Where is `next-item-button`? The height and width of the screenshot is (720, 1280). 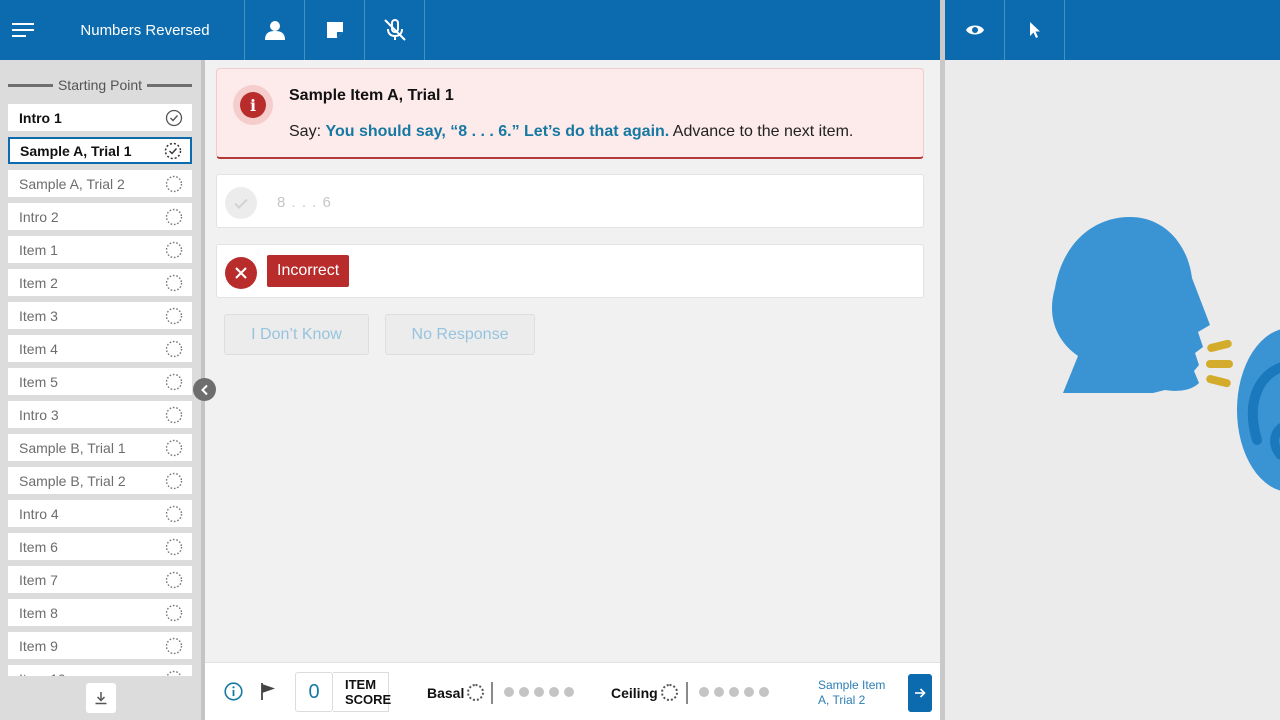
next-item-button is located at coordinates (920, 693).